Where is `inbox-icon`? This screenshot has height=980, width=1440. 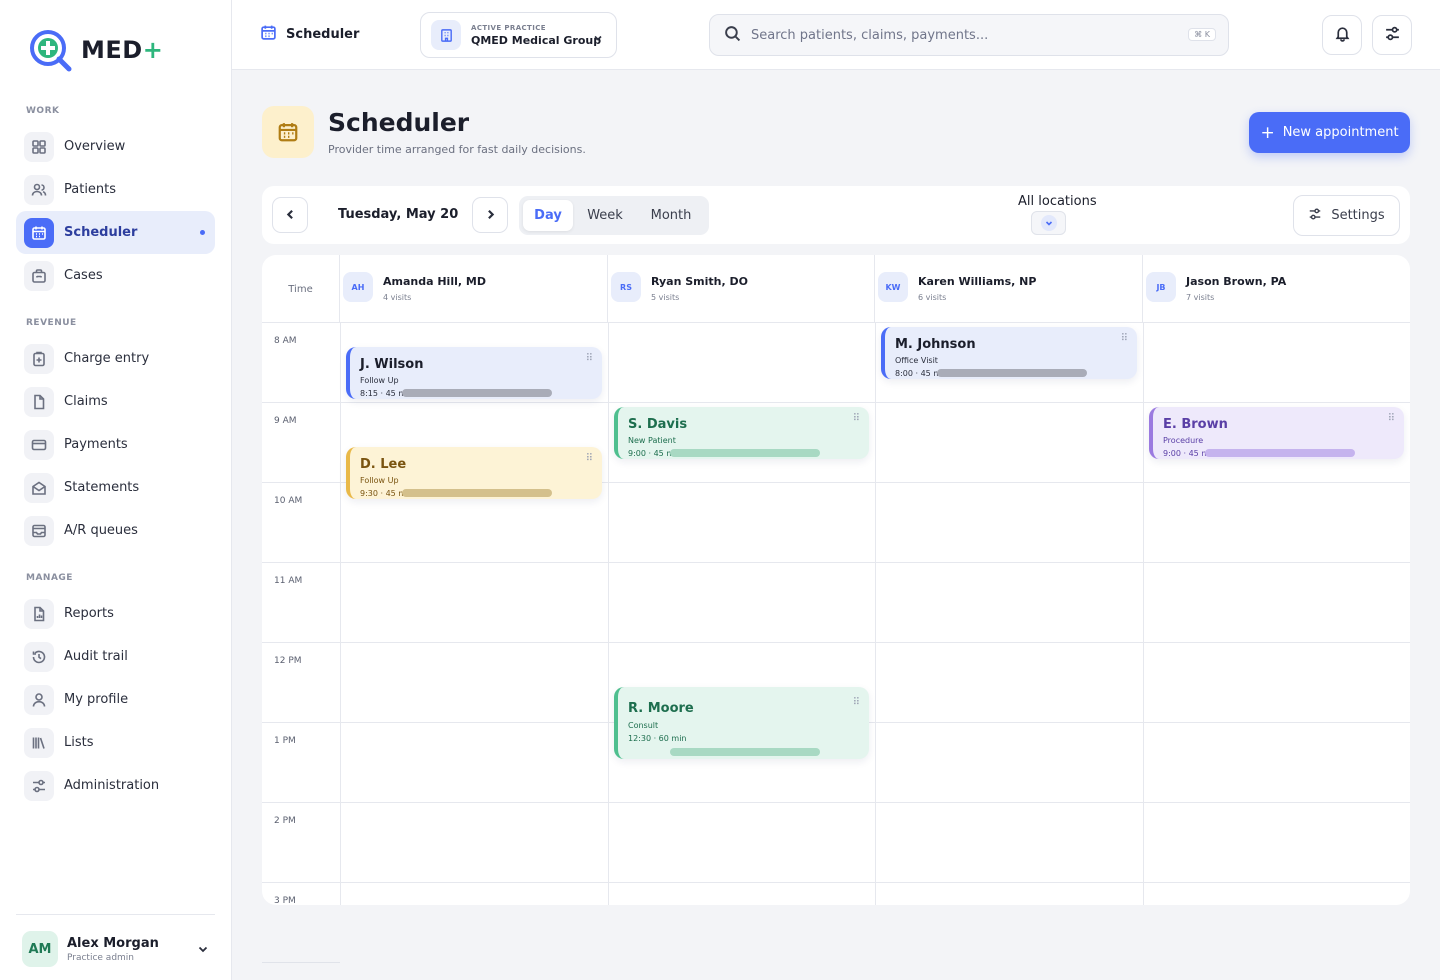
inbox-icon is located at coordinates (39, 530).